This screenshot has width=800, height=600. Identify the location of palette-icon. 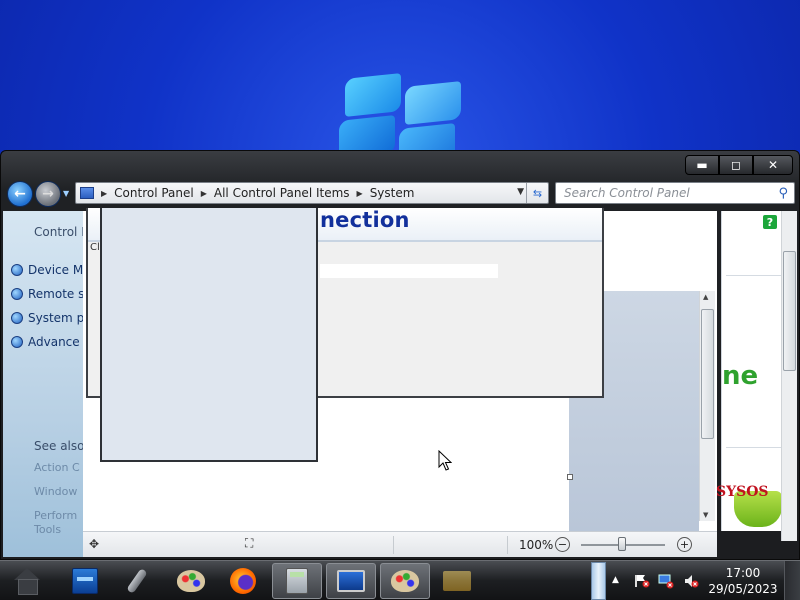
(405, 581).